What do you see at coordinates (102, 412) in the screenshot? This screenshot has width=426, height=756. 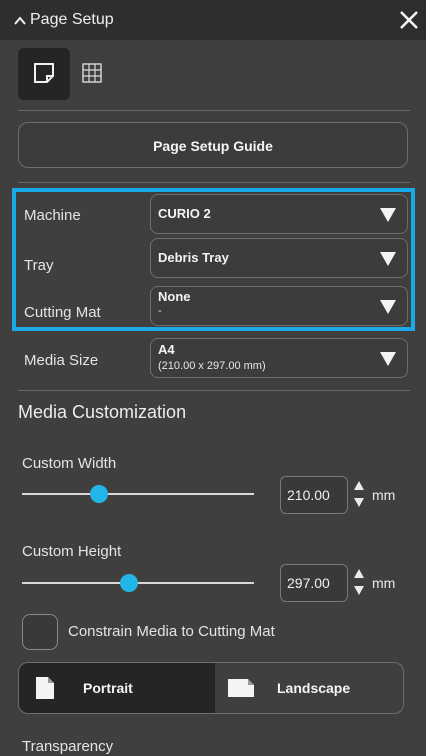 I see `media-customization-title: Media Customization` at bounding box center [102, 412].